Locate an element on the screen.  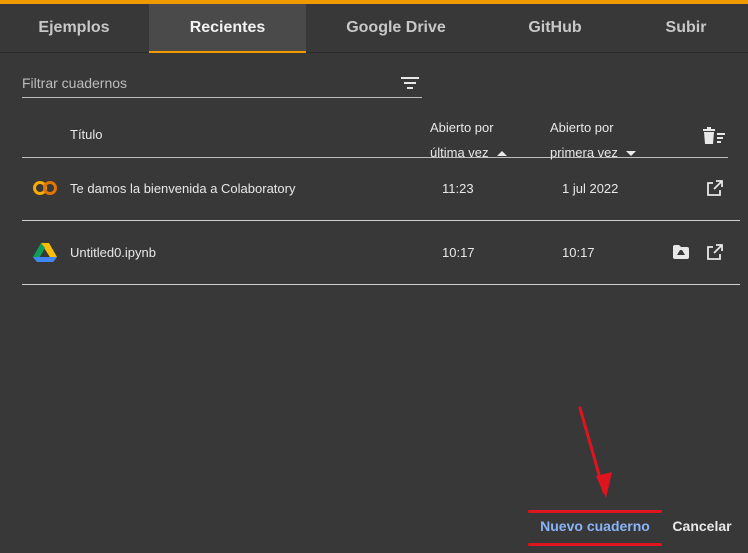
filter-list-icon is located at coordinates (410, 83).